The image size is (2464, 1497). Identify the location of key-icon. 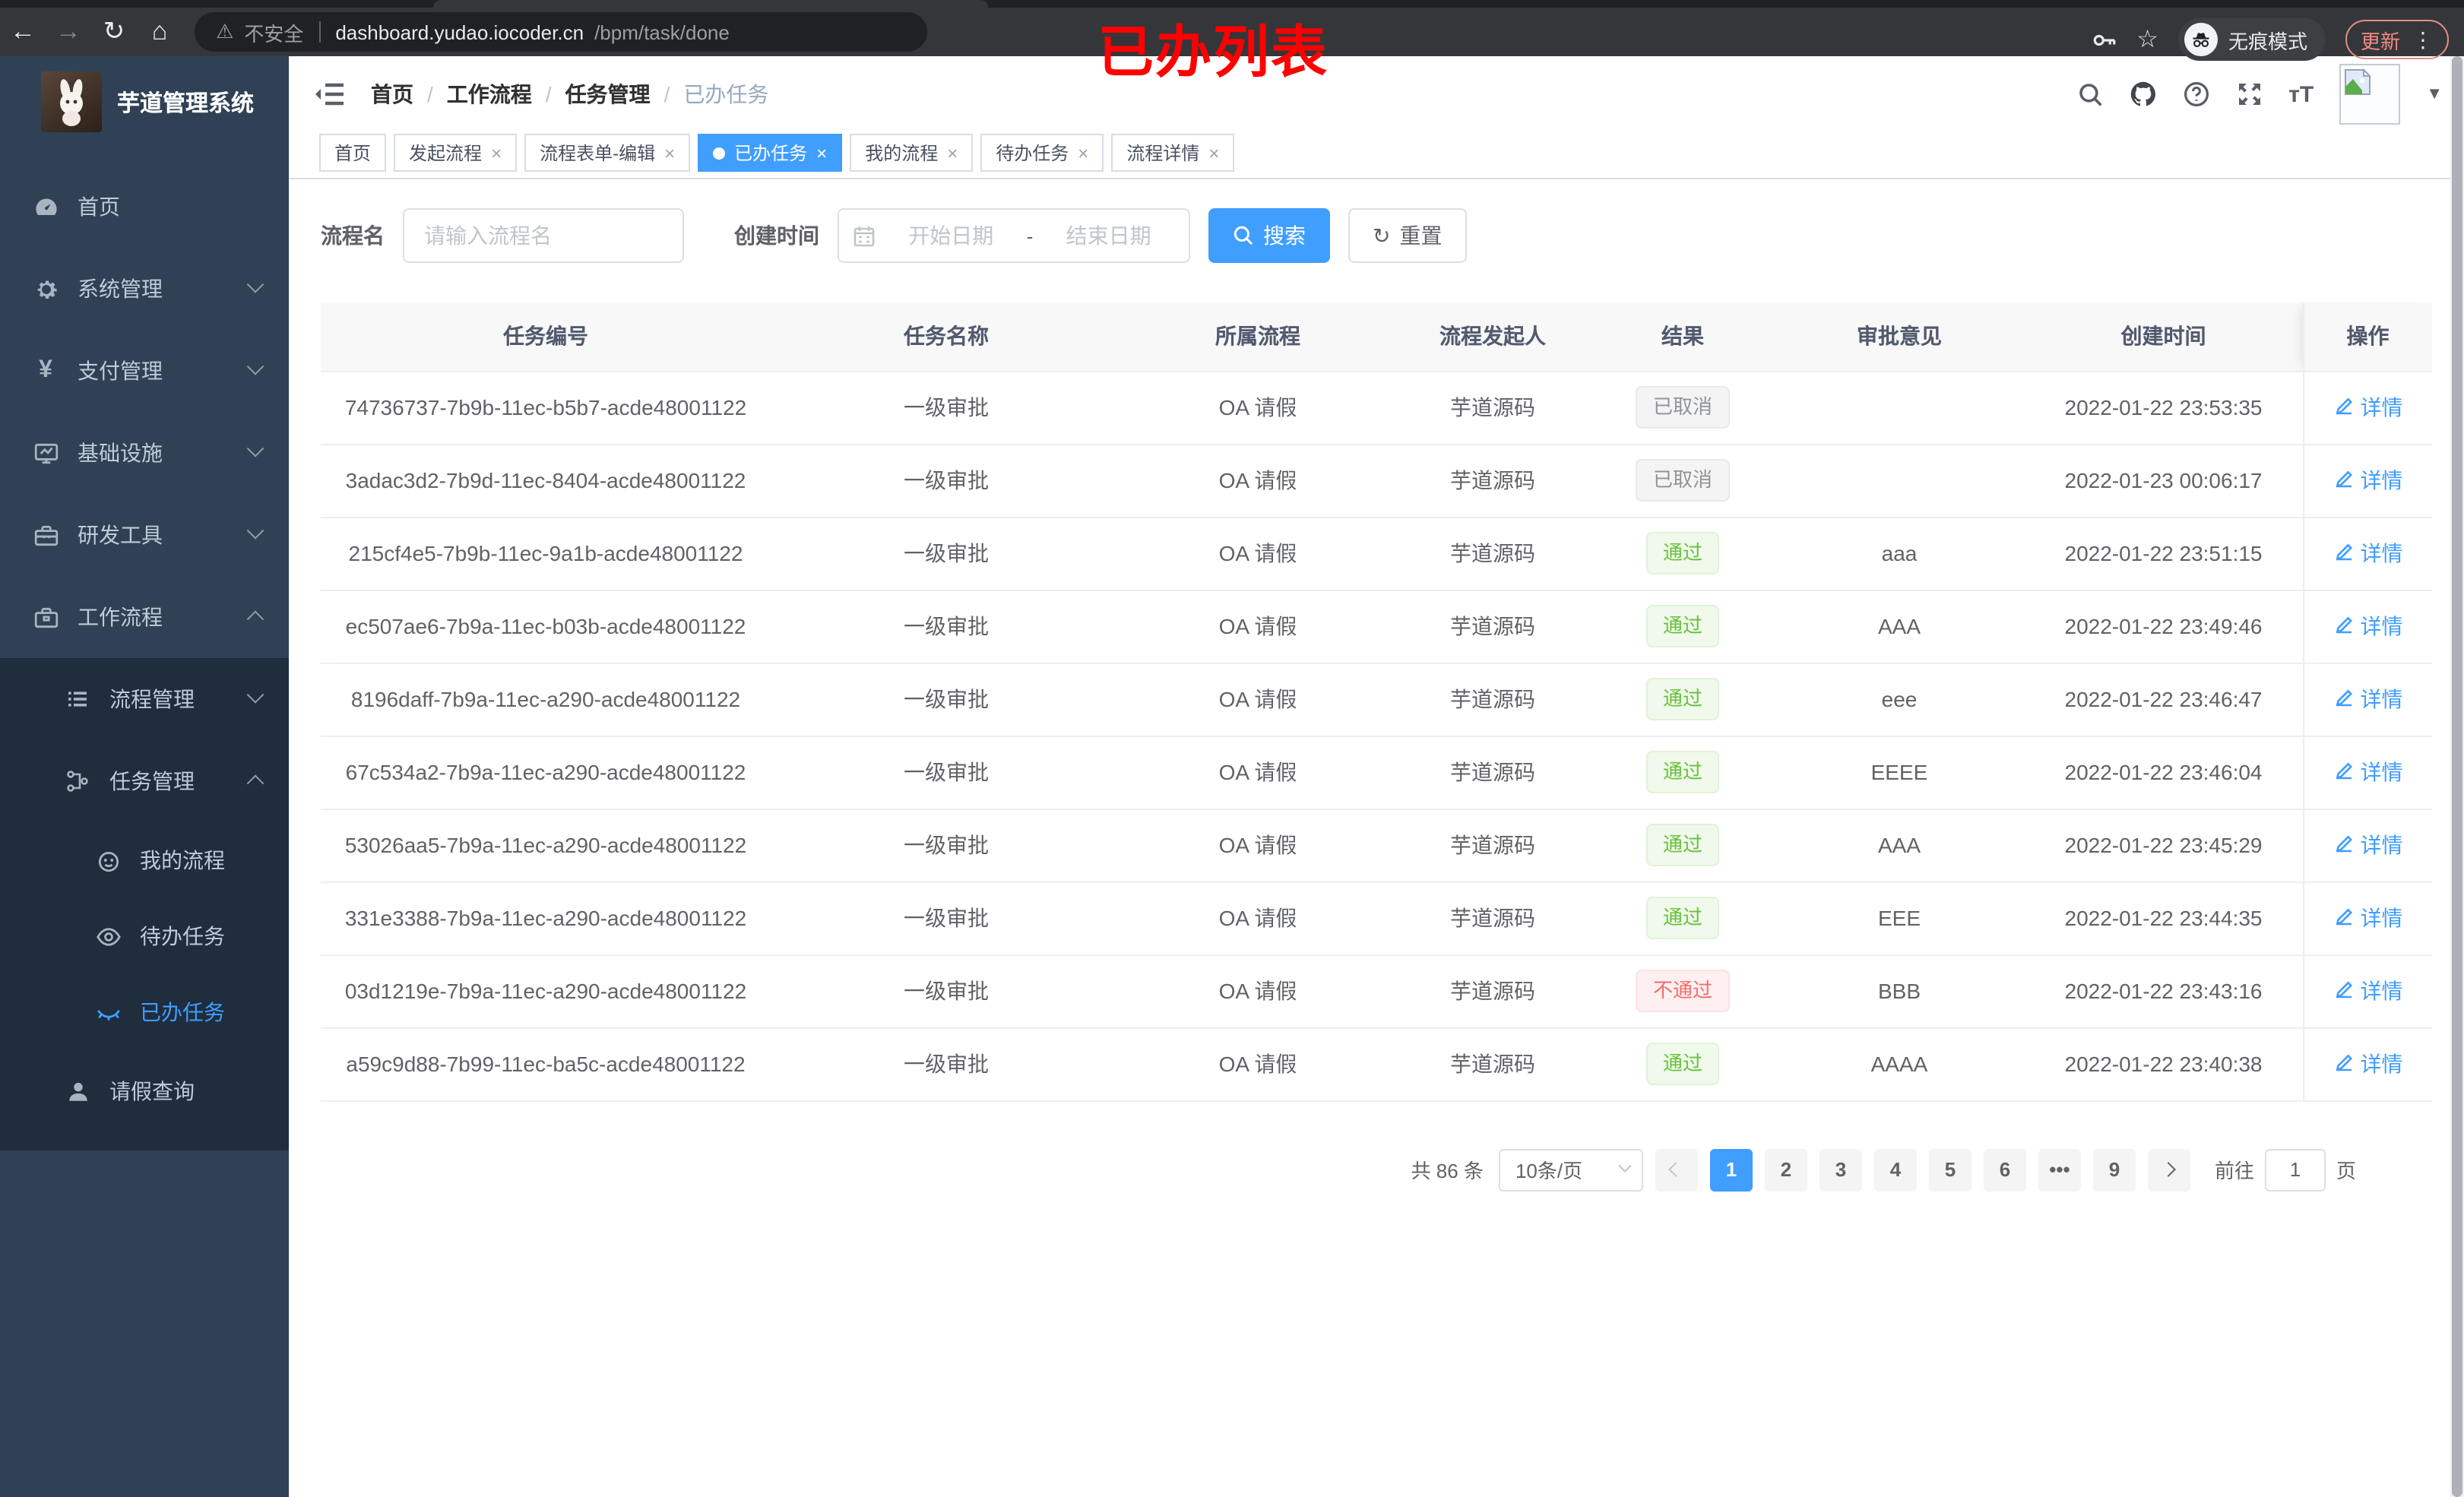
(2104, 39).